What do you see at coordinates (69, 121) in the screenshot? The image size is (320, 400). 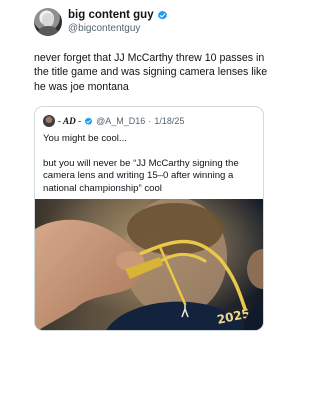 I see `quoted-author-name: - AD -` at bounding box center [69, 121].